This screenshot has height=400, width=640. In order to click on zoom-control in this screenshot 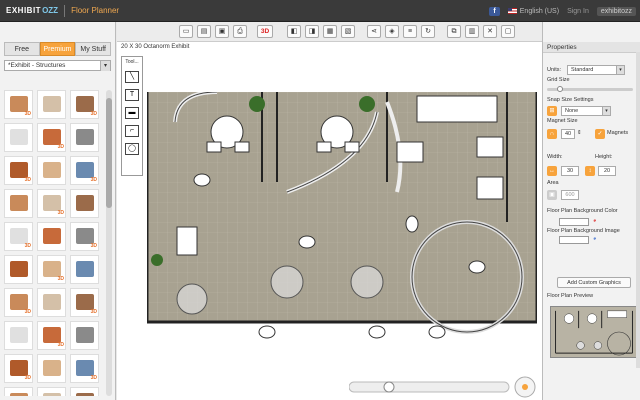, I will do `click(444, 387)`.